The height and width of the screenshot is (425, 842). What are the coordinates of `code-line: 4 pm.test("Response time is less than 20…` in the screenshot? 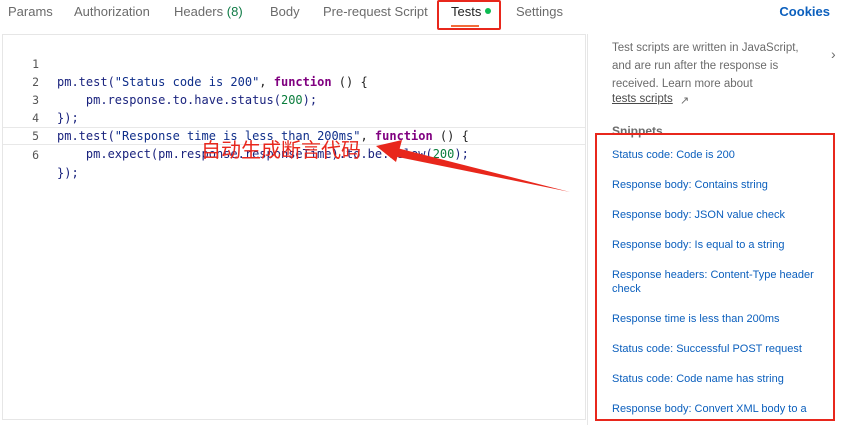 It's located at (294, 117).